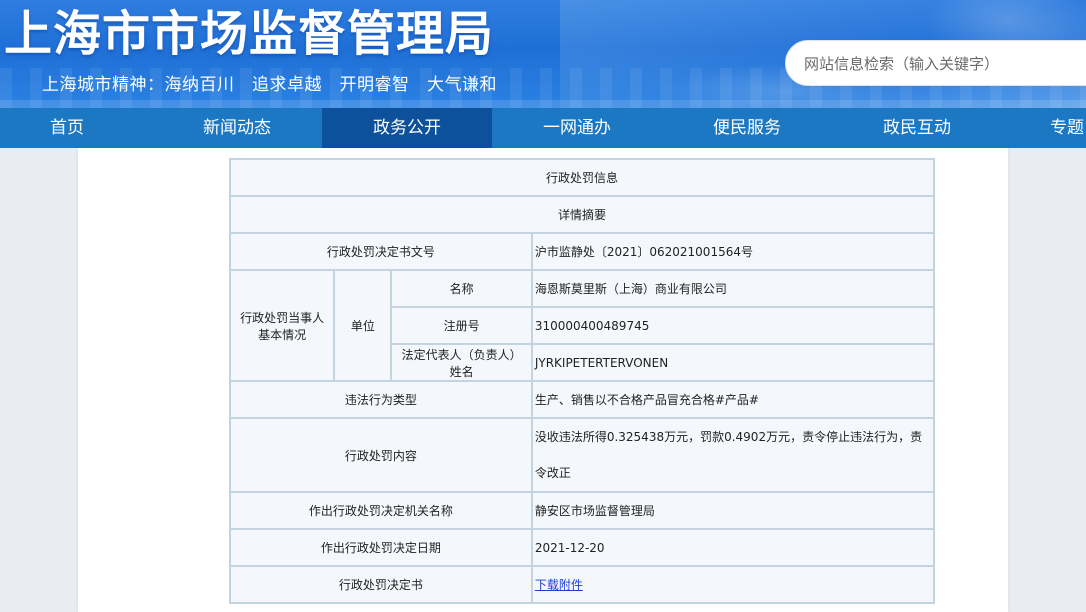 The width and height of the screenshot is (1086, 612). I want to click on company-name-value: 海恩斯莫里斯（上海）商业有限公司, so click(732, 288).